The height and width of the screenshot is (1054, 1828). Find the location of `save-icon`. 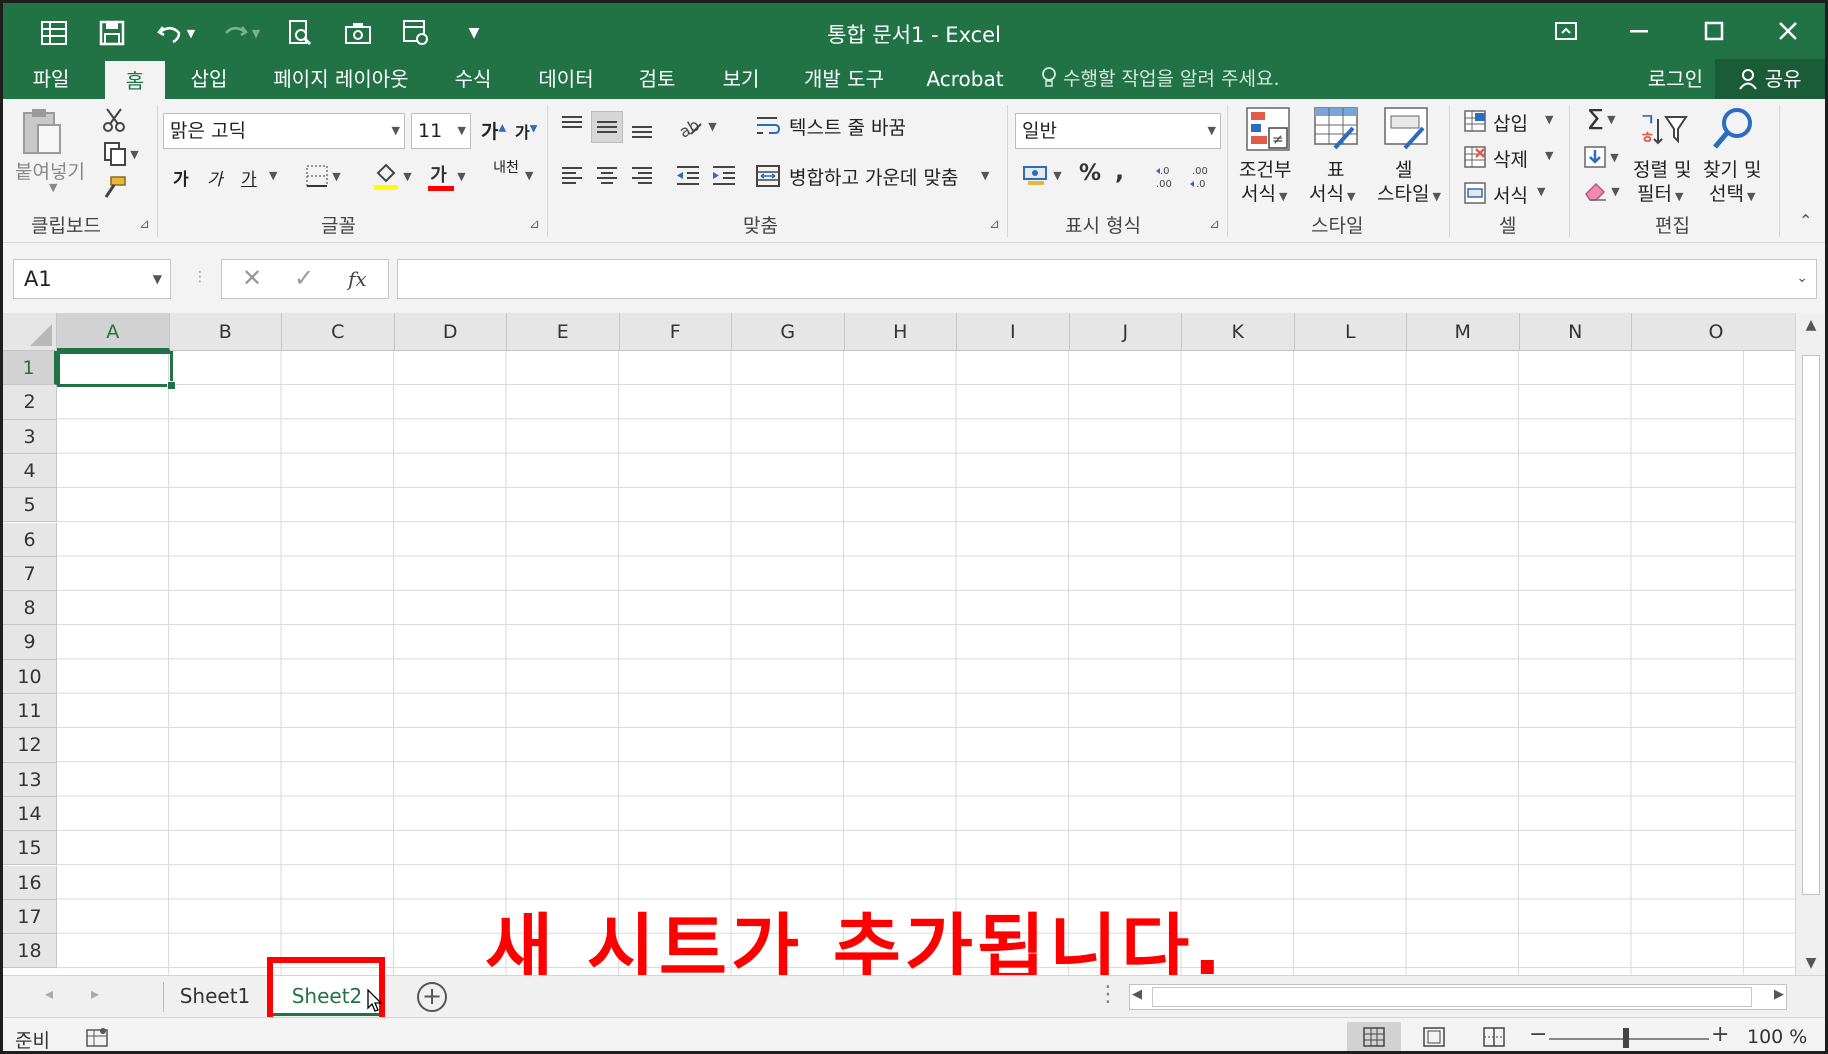

save-icon is located at coordinates (112, 33).